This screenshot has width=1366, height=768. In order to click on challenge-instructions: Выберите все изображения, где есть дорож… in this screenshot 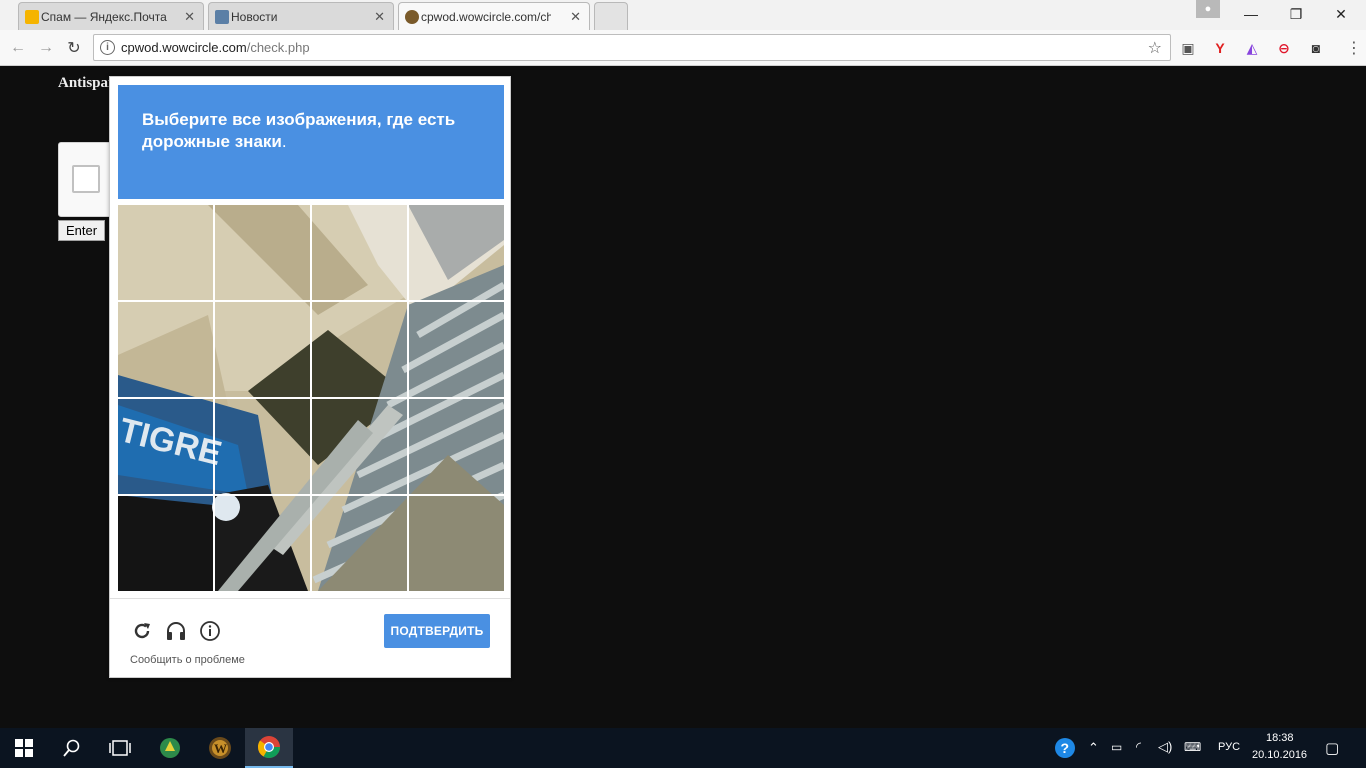, I will do `click(311, 142)`.